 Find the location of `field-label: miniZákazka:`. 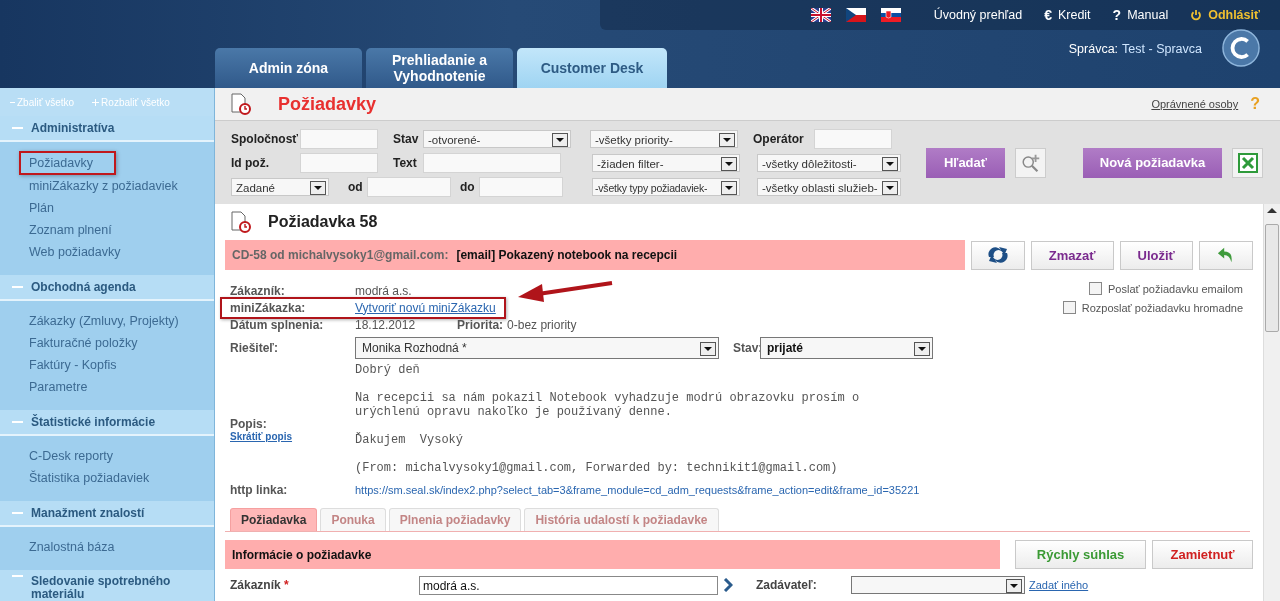

field-label: miniZákazka: is located at coordinates (268, 307).